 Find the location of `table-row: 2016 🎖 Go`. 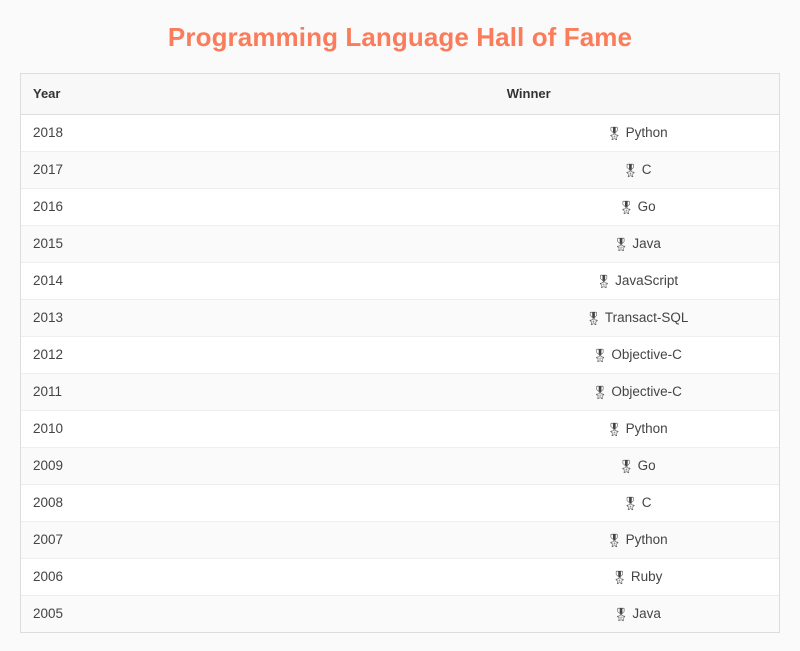

table-row: 2016 🎖 Go is located at coordinates (400, 207).